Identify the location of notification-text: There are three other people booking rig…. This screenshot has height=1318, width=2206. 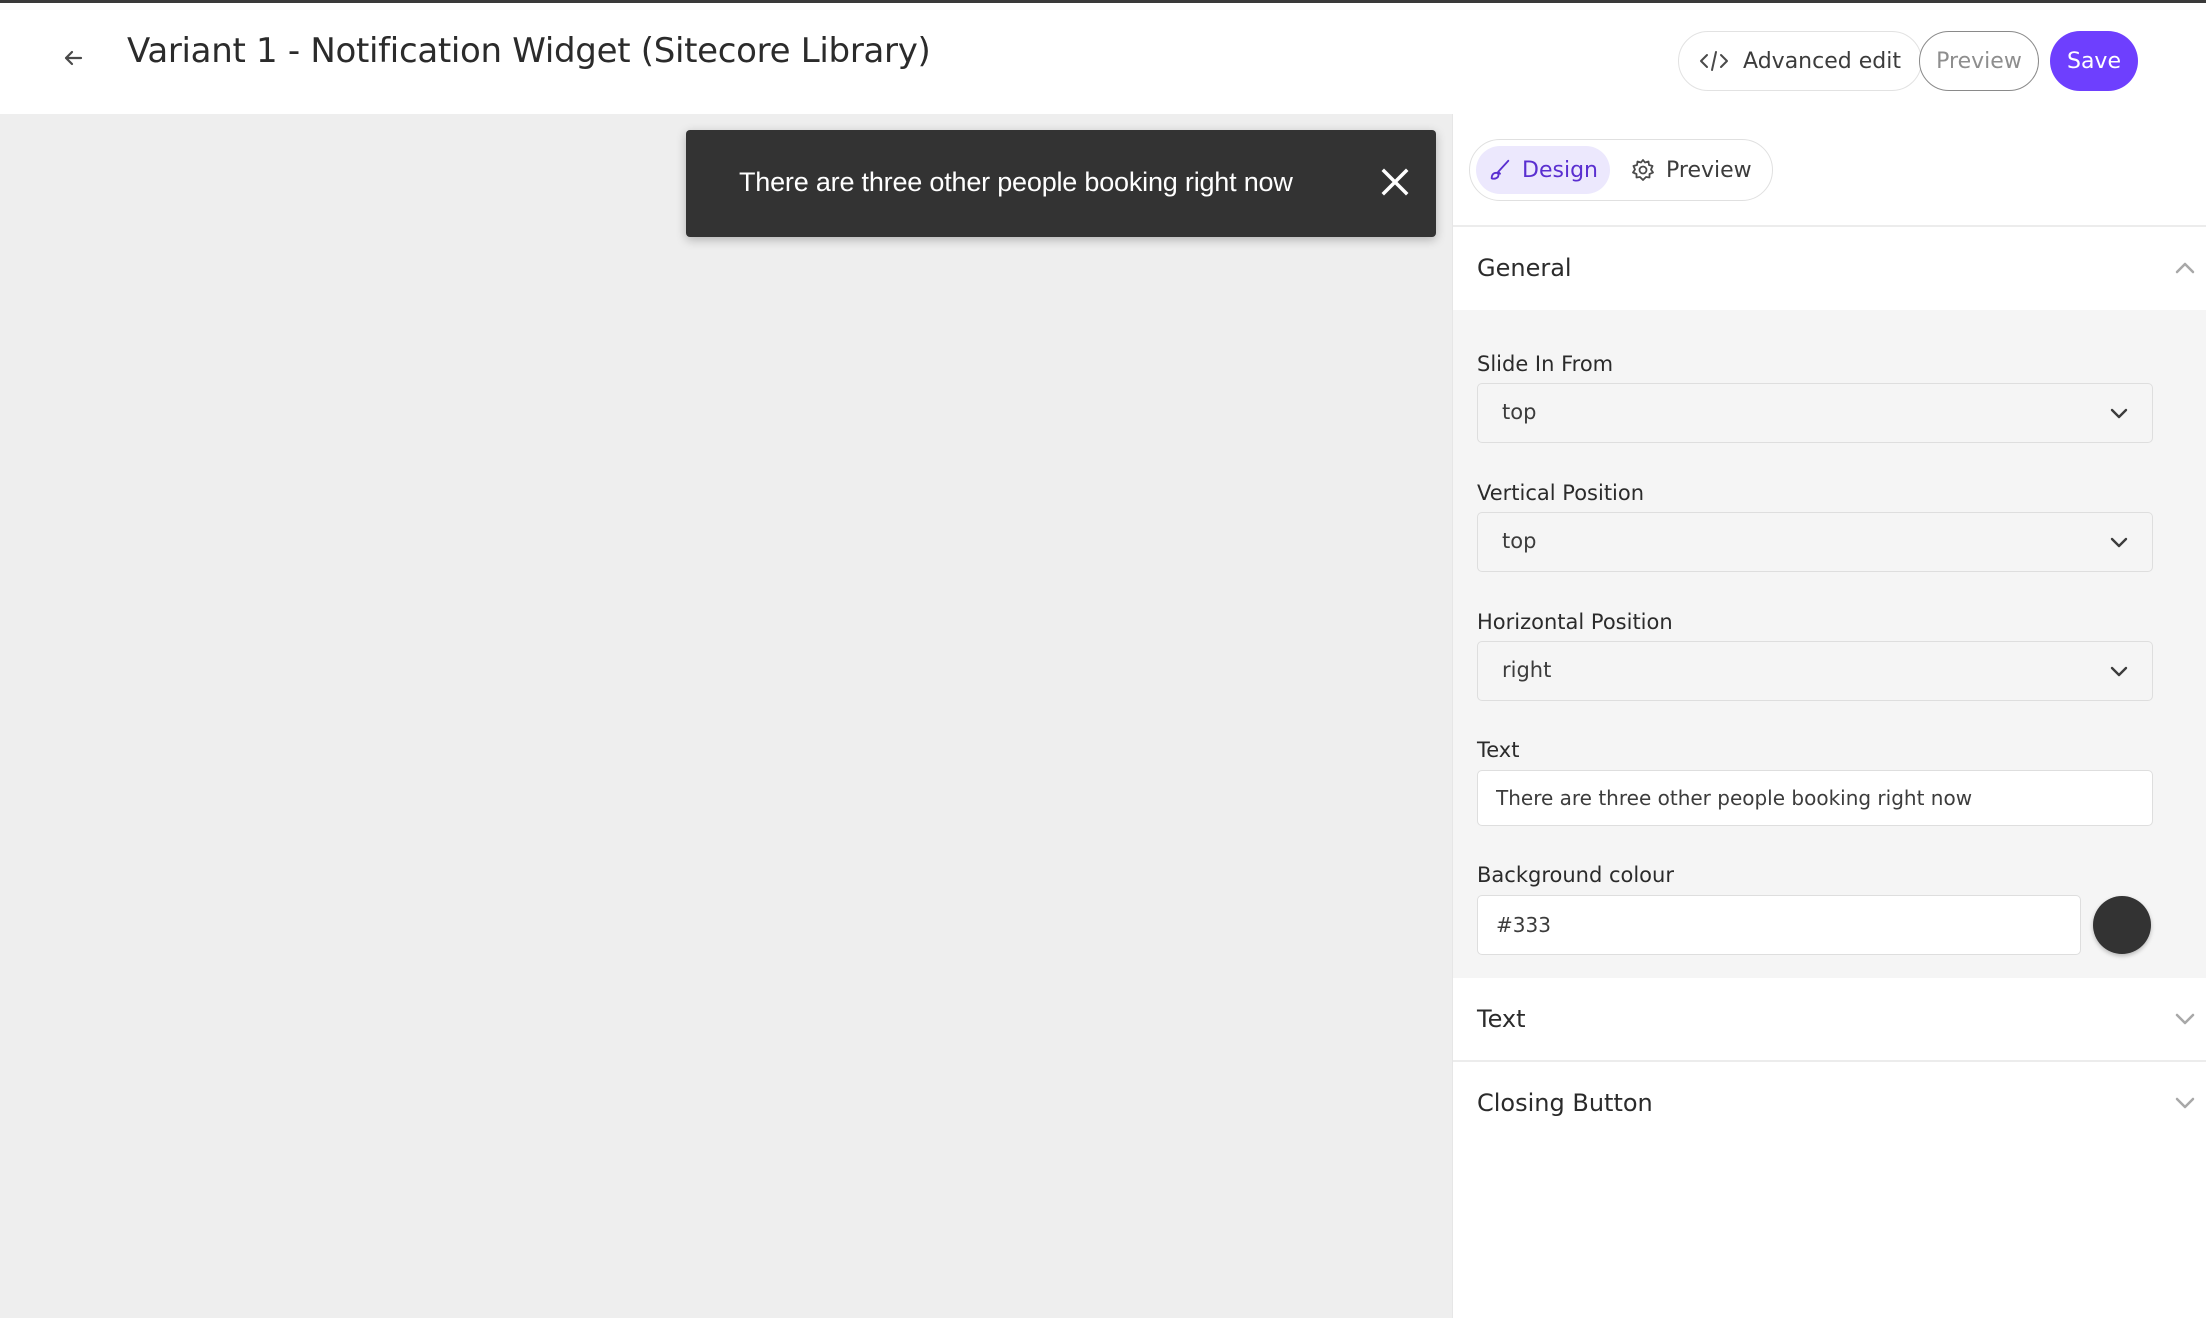
(1016, 182).